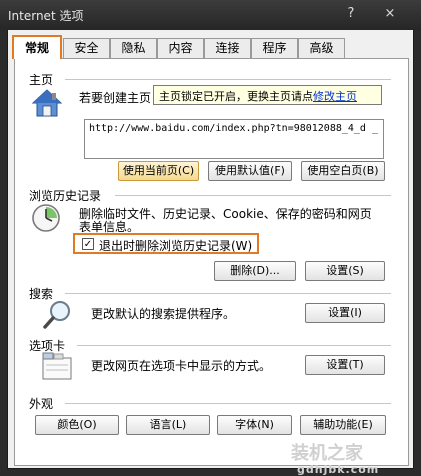 Image resolution: width=421 pixels, height=476 pixels. Describe the element at coordinates (321, 48) in the screenshot. I see `tab-advanced: 高级` at that location.